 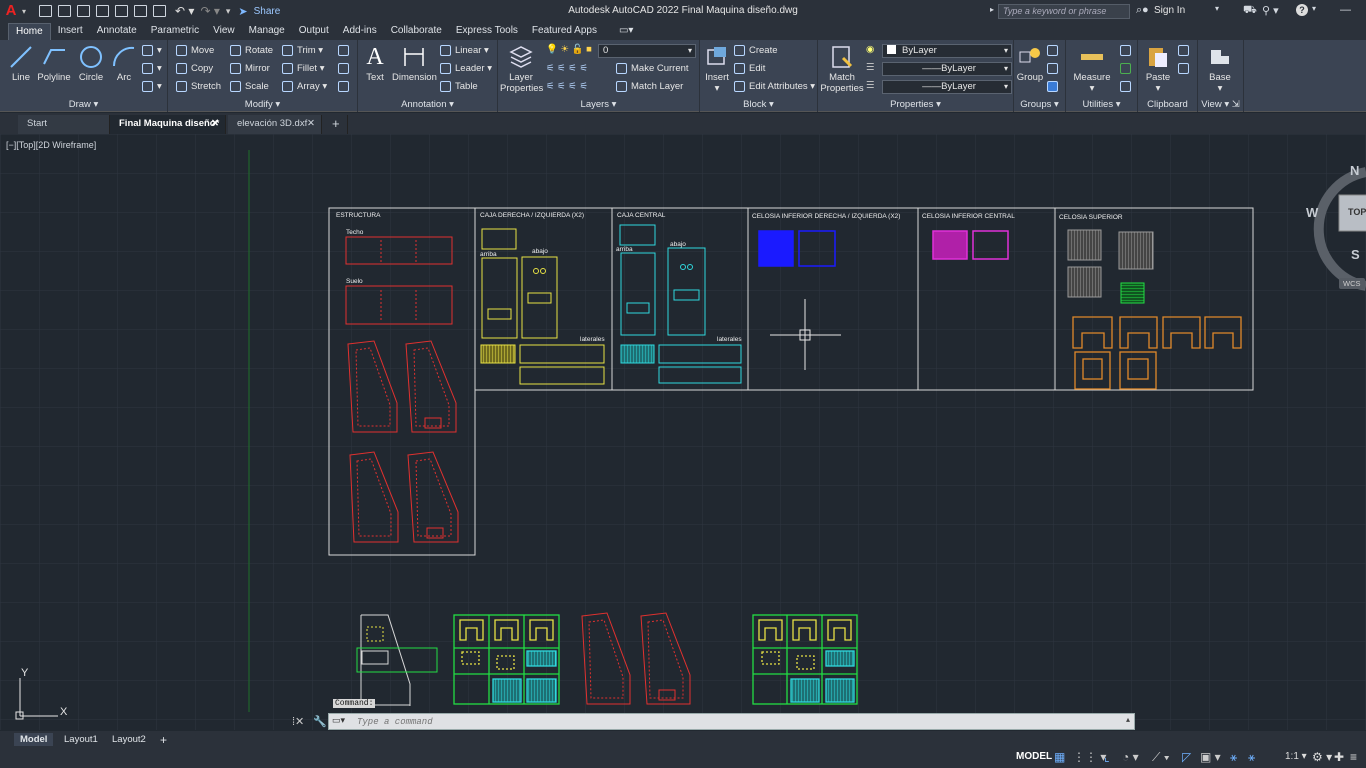 What do you see at coordinates (91, 63) in the screenshot?
I see `circle-button: Circle` at bounding box center [91, 63].